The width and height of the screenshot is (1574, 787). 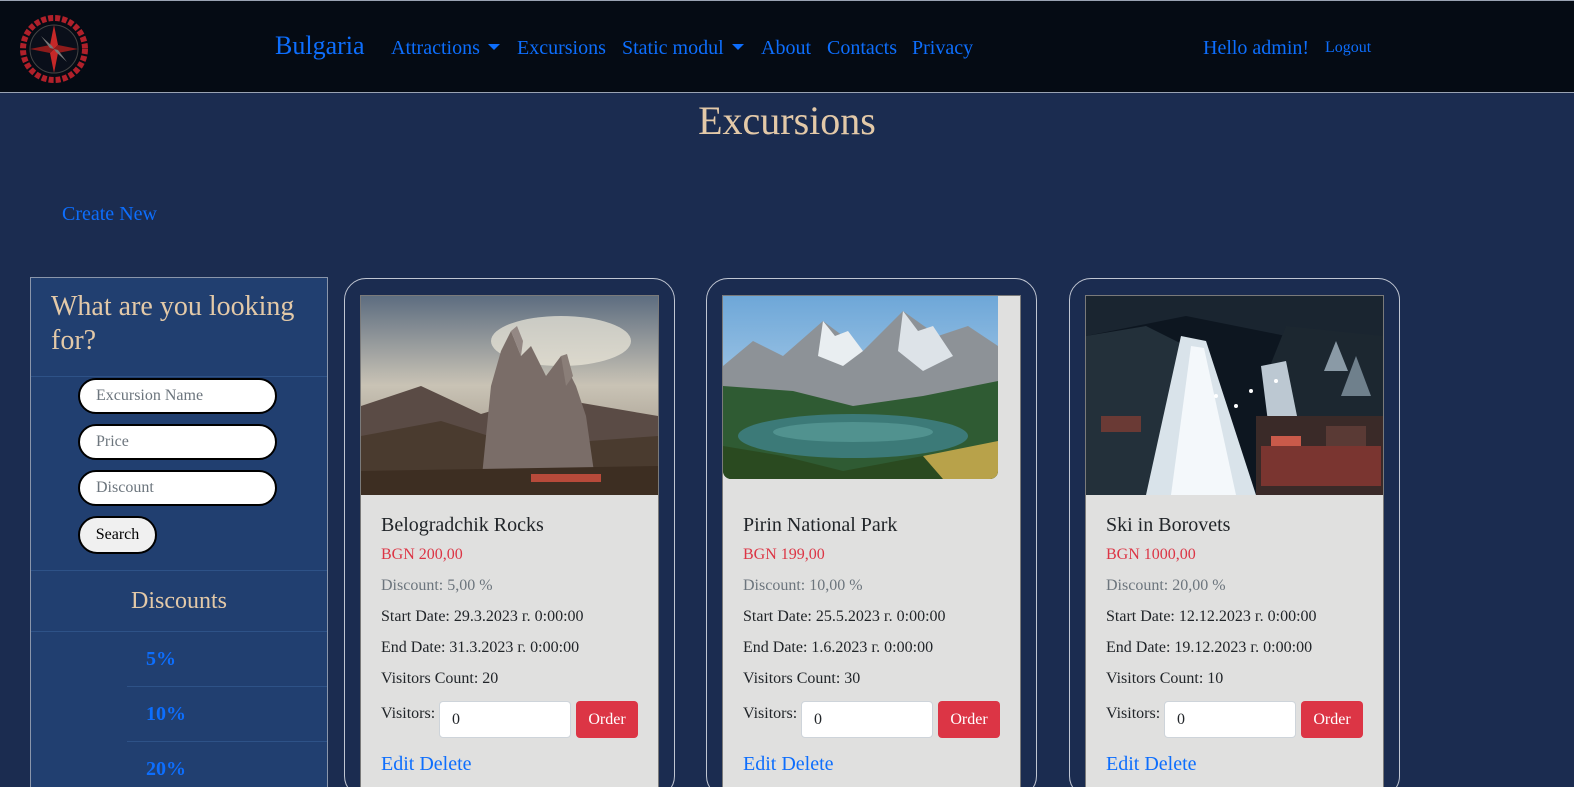 I want to click on excursion-price: BGN 199,00, so click(x=784, y=554).